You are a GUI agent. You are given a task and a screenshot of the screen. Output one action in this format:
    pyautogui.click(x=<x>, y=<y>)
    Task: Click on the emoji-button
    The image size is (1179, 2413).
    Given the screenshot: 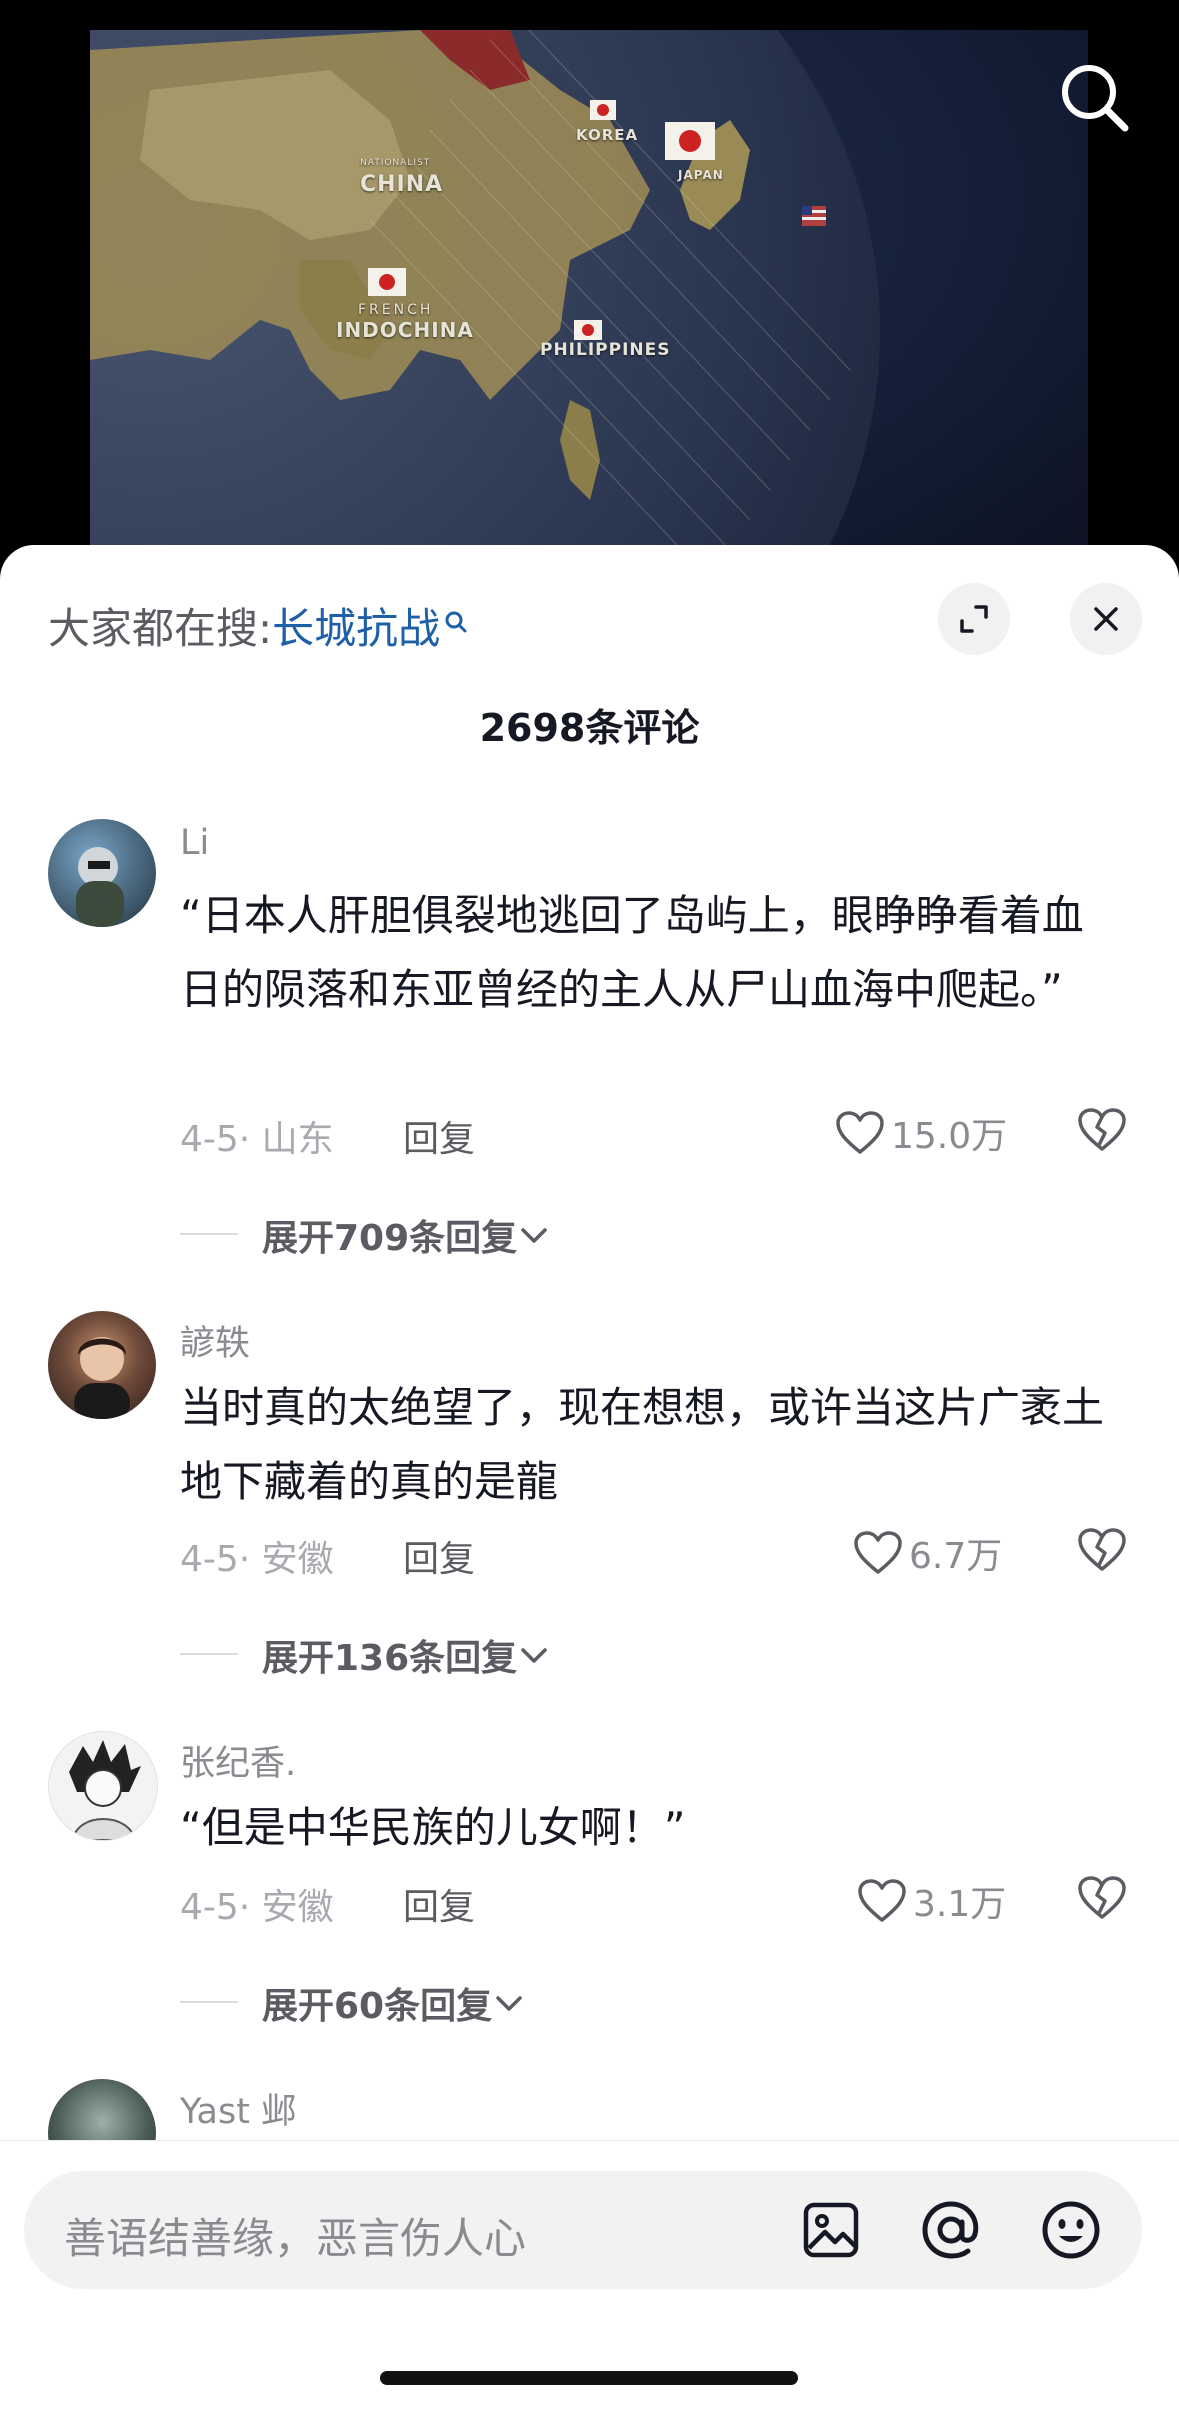 What is the action you would take?
    pyautogui.click(x=1071, y=2230)
    